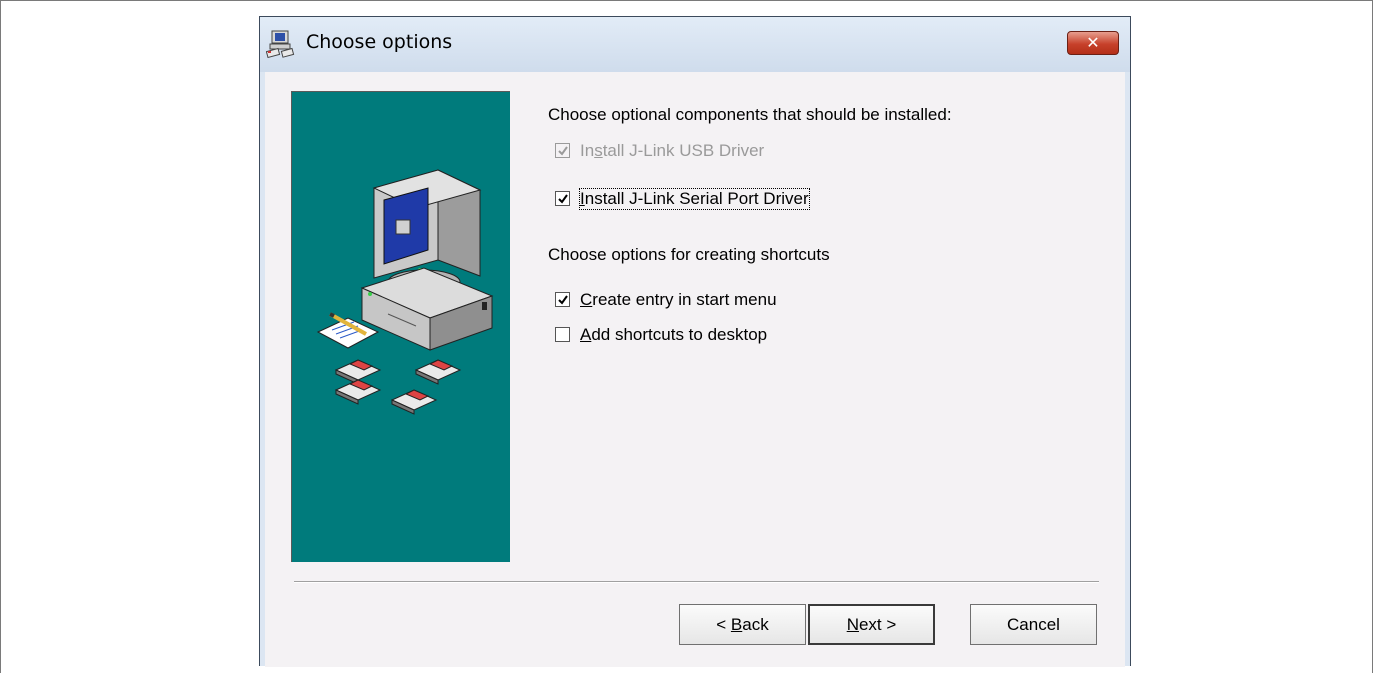 The height and width of the screenshot is (673, 1375). What do you see at coordinates (871, 624) in the screenshot?
I see `next-button: Next >` at bounding box center [871, 624].